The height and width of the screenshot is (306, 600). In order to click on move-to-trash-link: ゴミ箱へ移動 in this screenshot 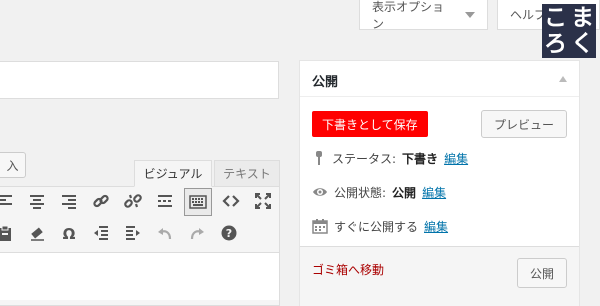, I will do `click(348, 269)`.